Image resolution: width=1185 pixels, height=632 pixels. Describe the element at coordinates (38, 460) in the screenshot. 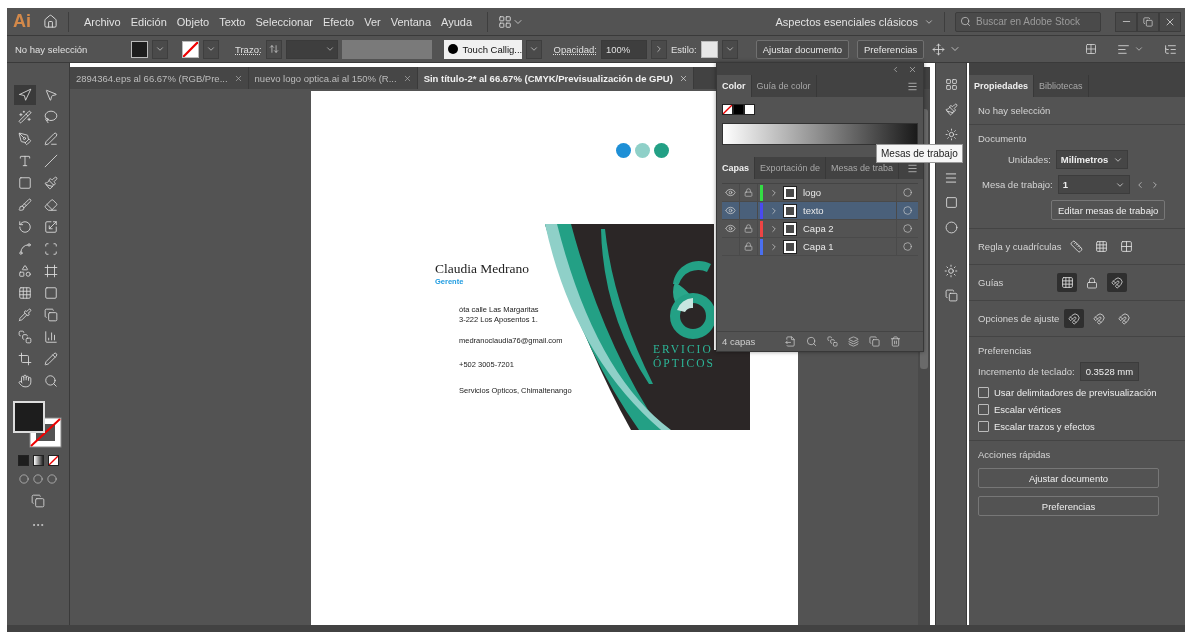

I see `gradient-mode-button` at that location.